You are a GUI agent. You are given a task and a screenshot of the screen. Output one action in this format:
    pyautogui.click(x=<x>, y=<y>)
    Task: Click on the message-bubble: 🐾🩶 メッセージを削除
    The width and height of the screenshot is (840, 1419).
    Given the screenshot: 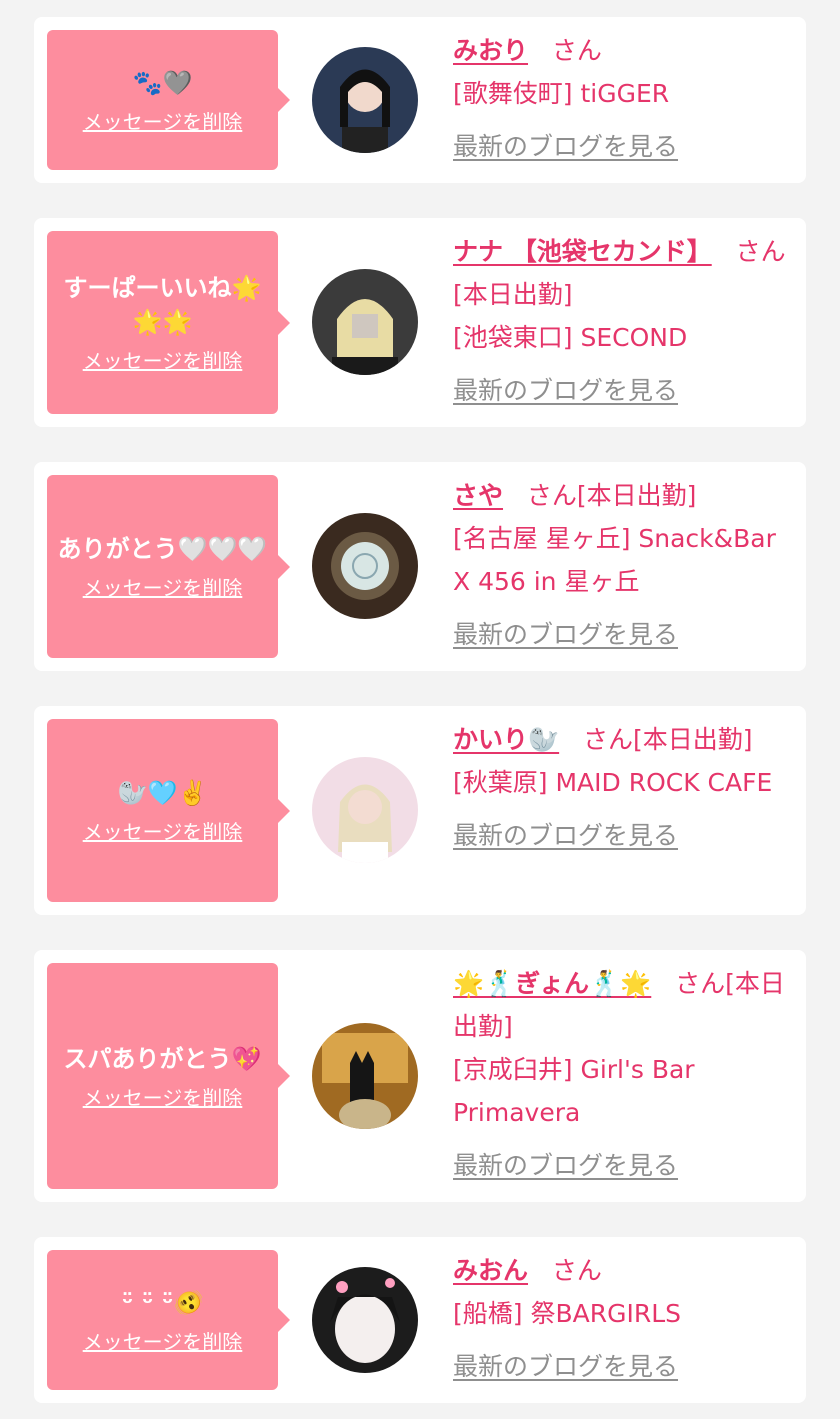 What is the action you would take?
    pyautogui.click(x=168, y=100)
    